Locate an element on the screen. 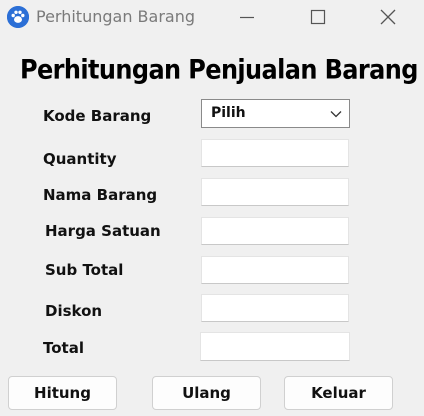 This screenshot has height=416, width=424. harga-satuan-label: Harga Satuan is located at coordinates (103, 231).